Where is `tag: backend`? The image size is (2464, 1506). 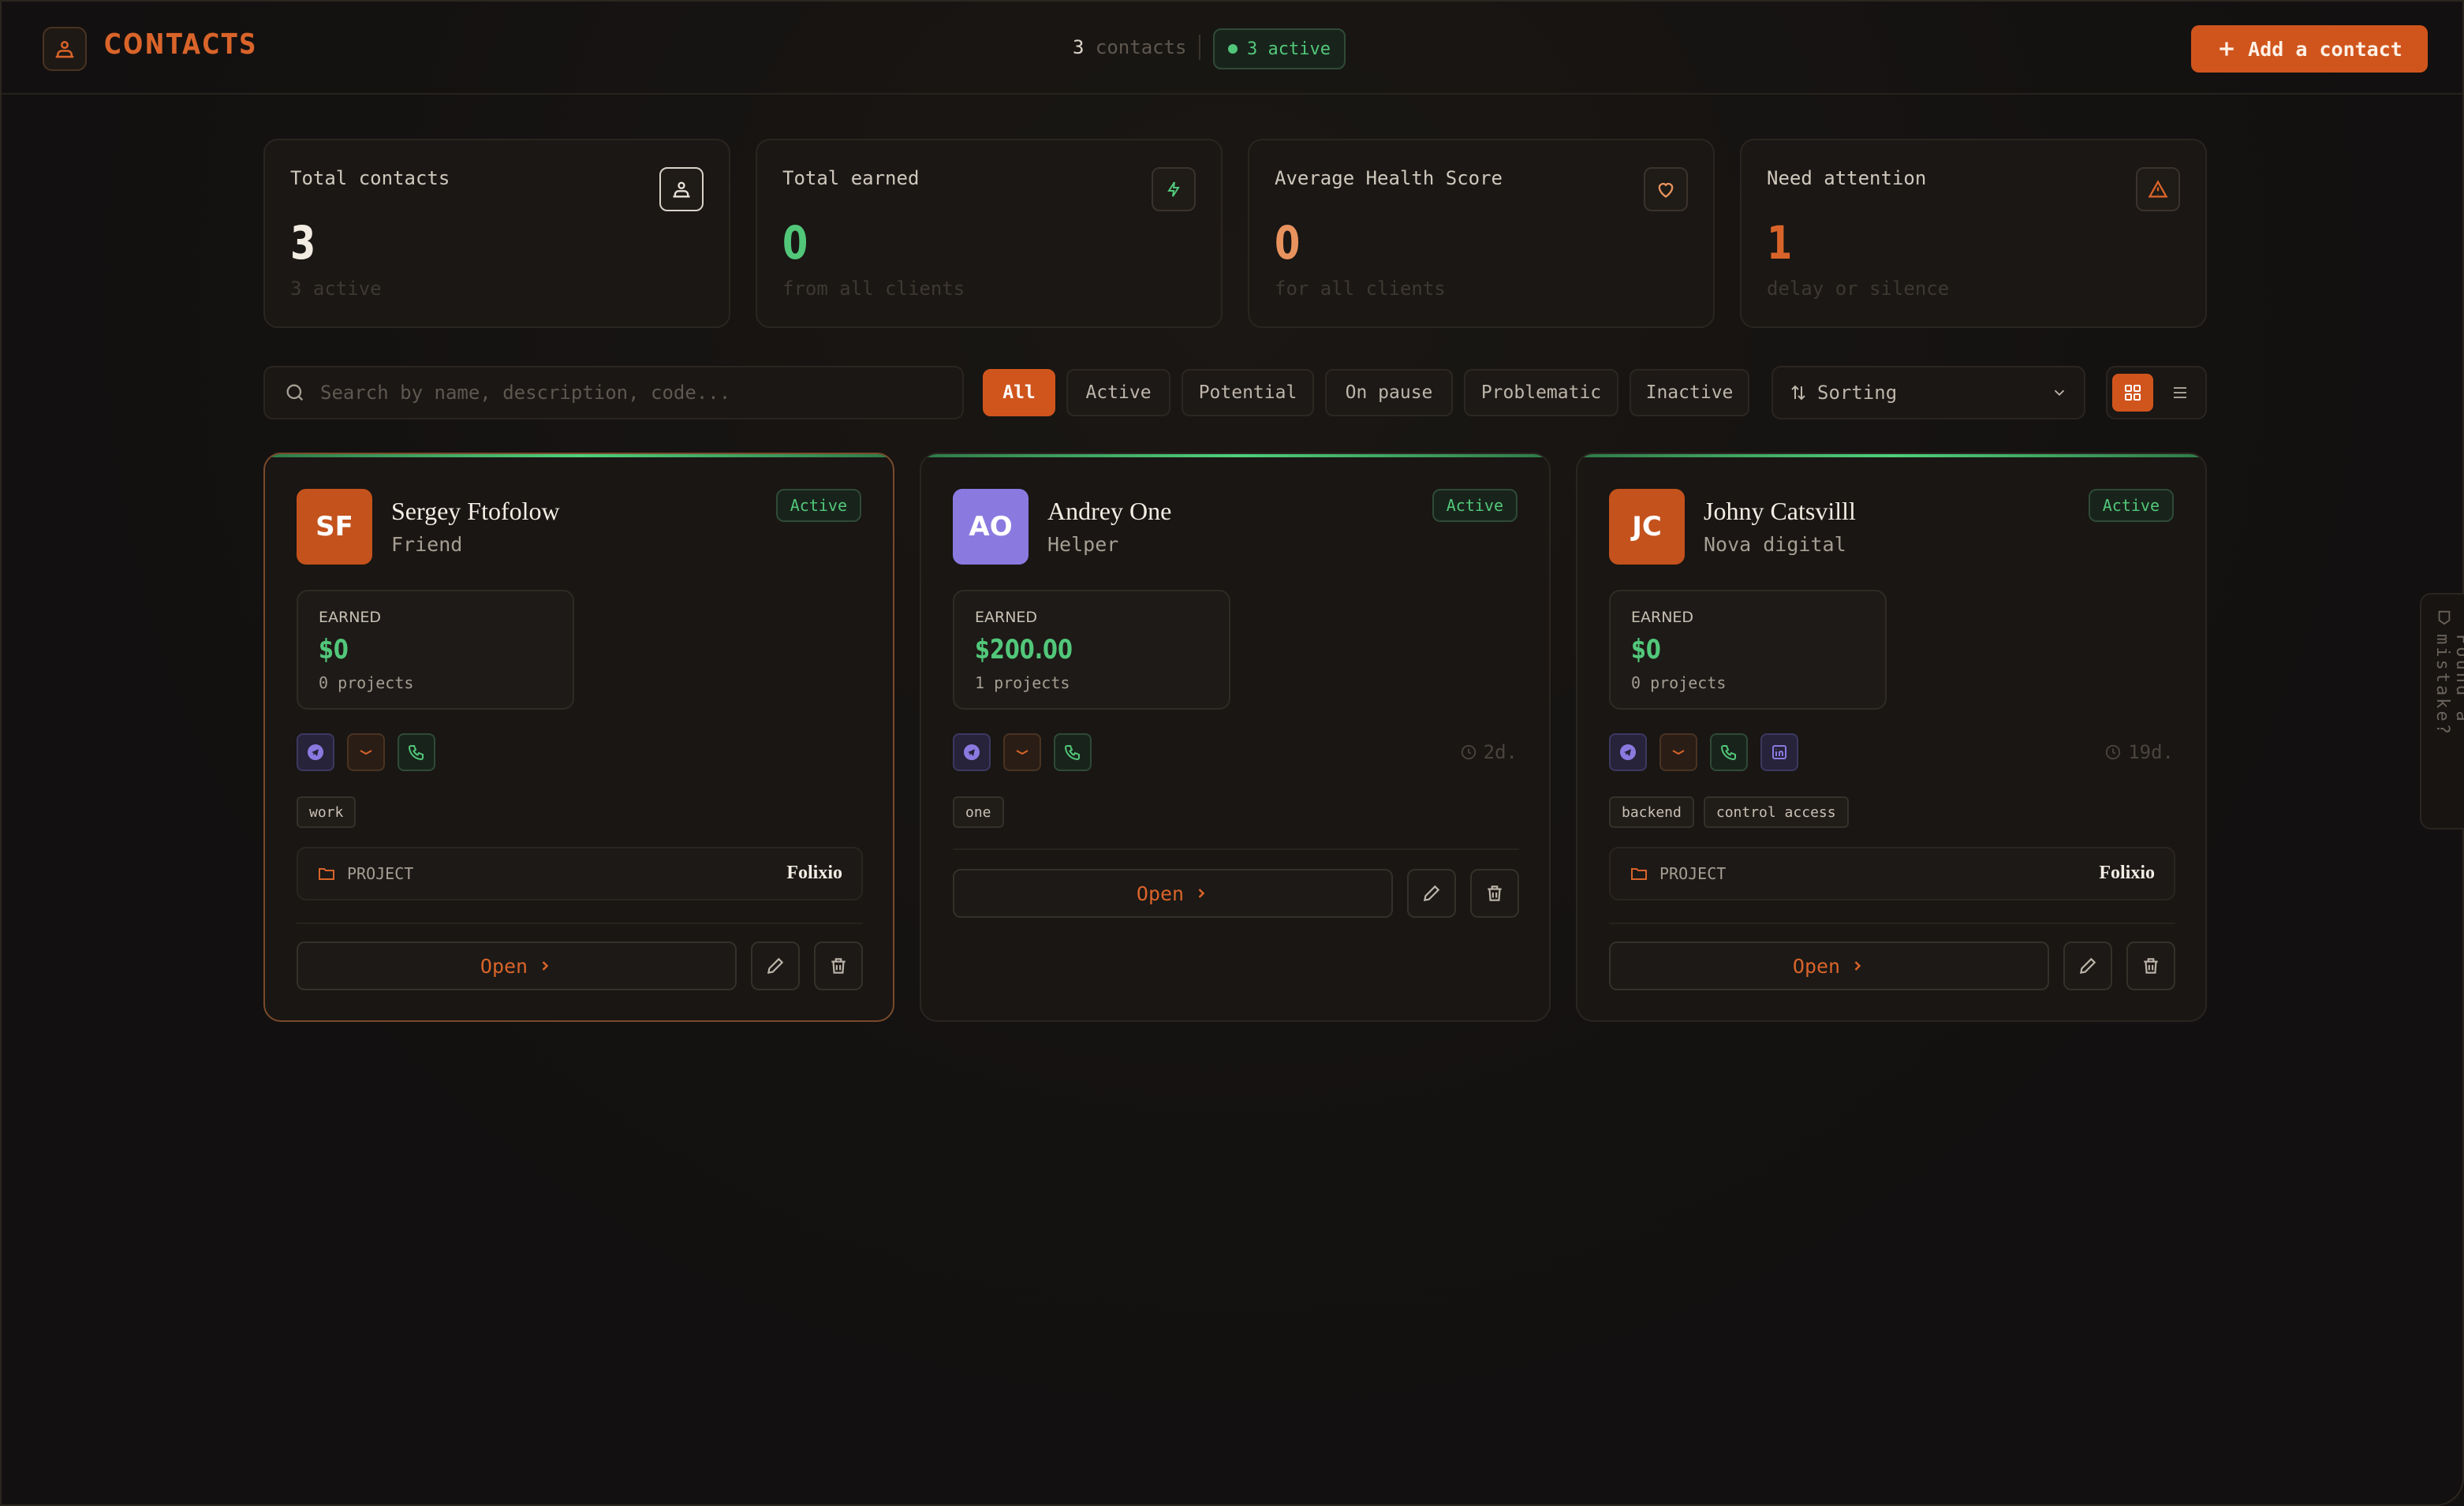 tag: backend is located at coordinates (1651, 812).